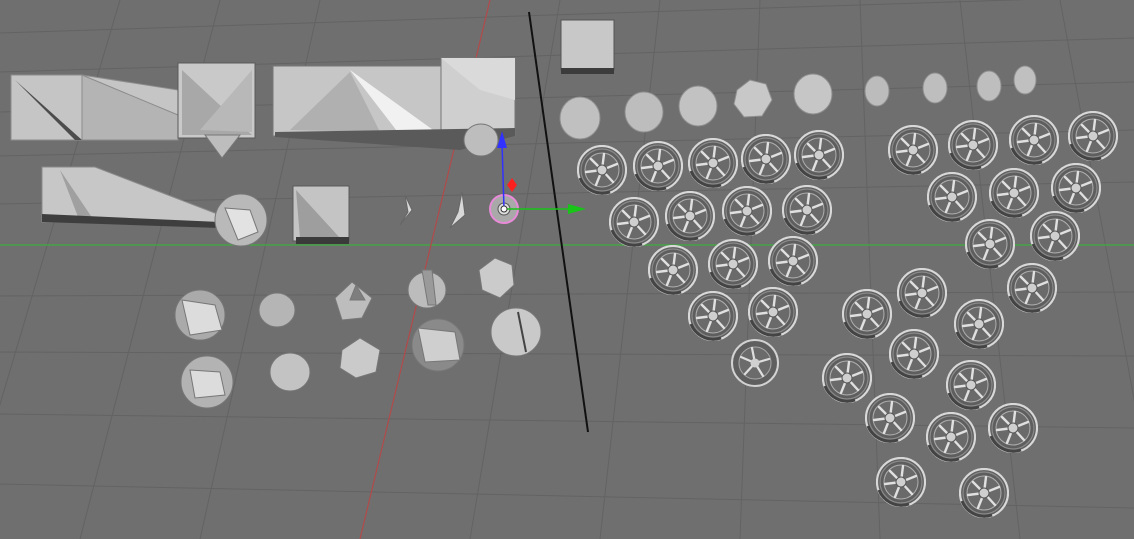  I want to click on selected-object, so click(491, 173).